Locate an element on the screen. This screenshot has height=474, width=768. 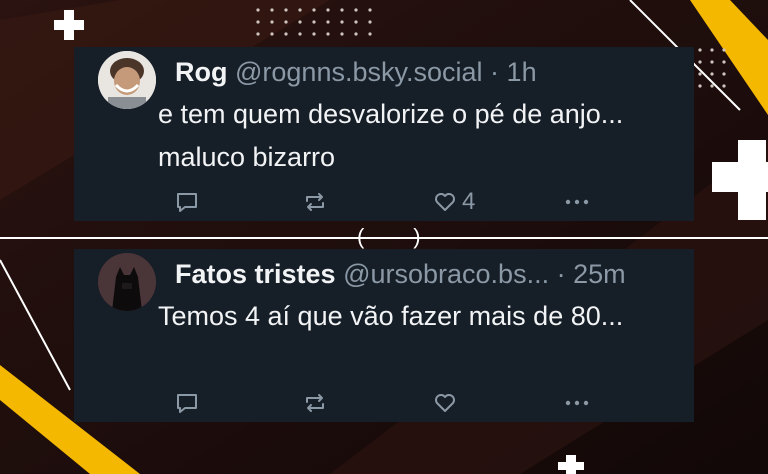
post-actions: 4 is located at coordinates (424, 202).